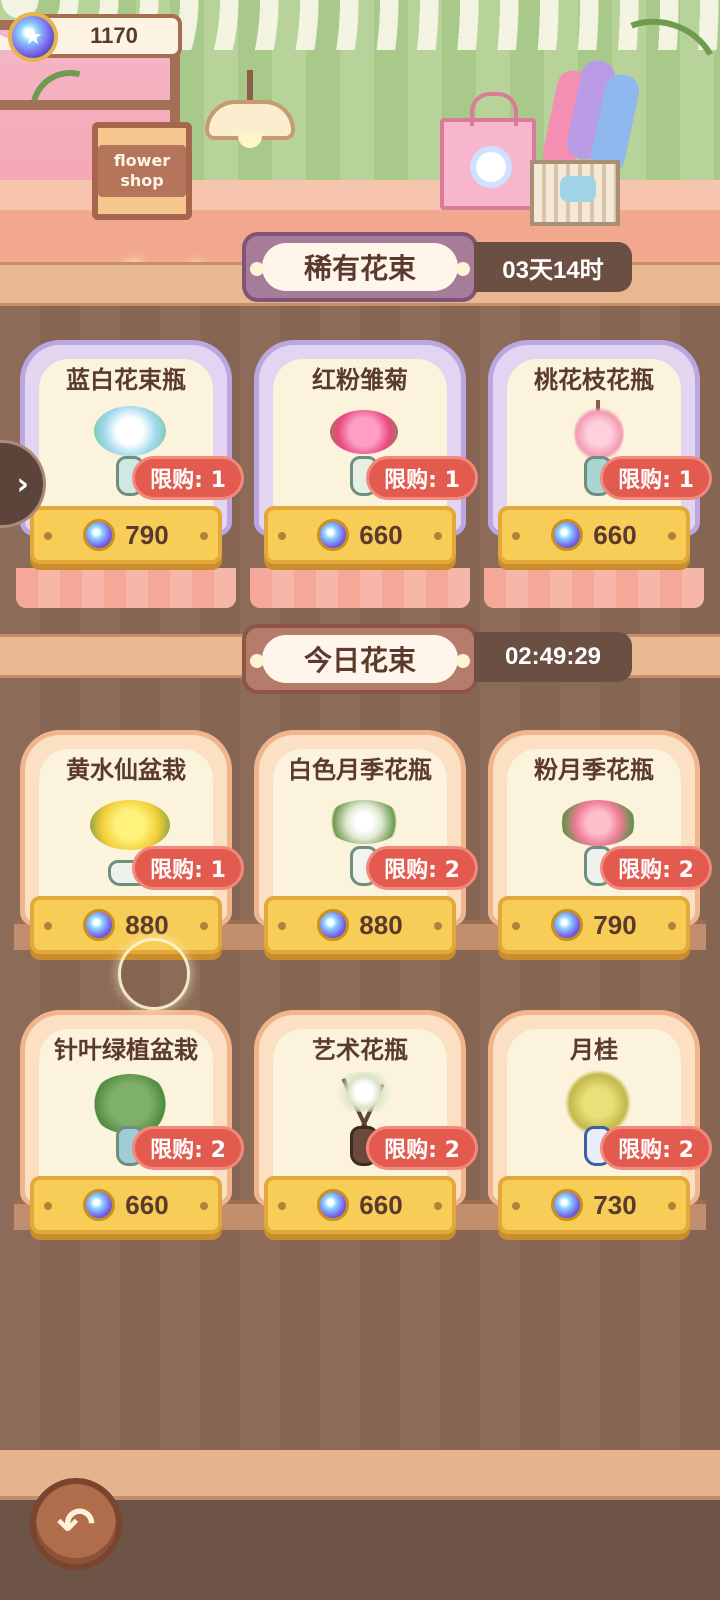  I want to click on item-name: 蓝白花束瓶, so click(126, 380).